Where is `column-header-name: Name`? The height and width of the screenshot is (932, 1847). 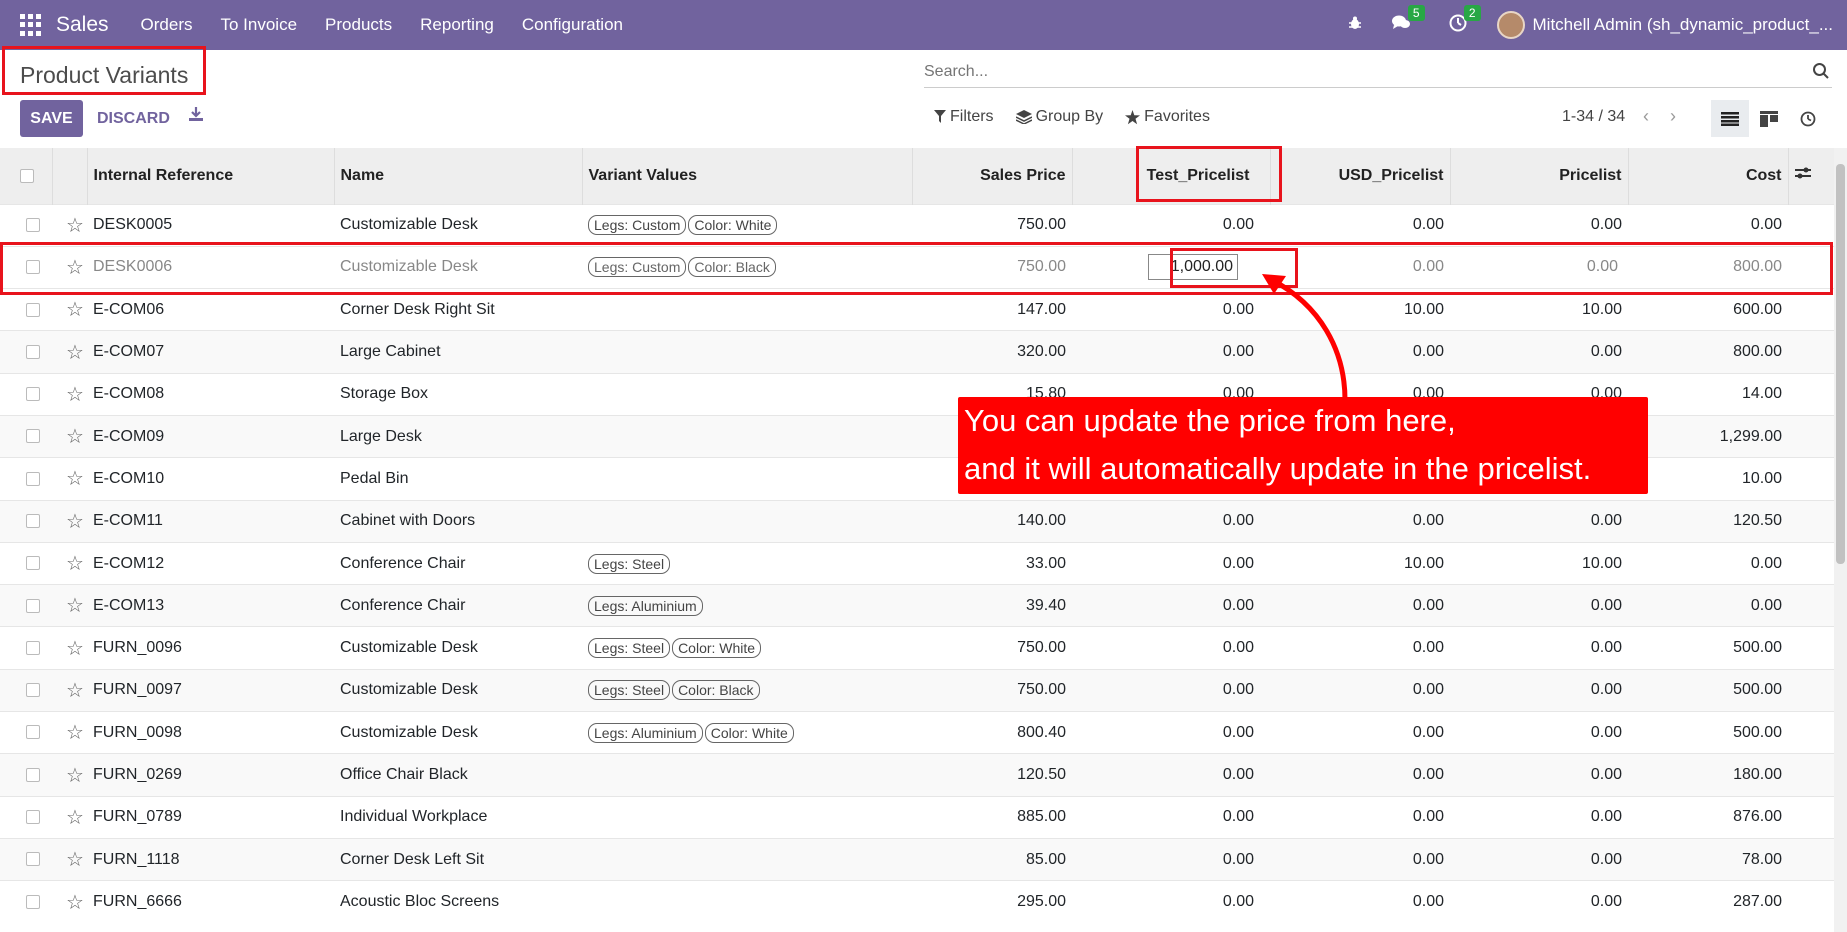
column-header-name: Name is located at coordinates (457, 176).